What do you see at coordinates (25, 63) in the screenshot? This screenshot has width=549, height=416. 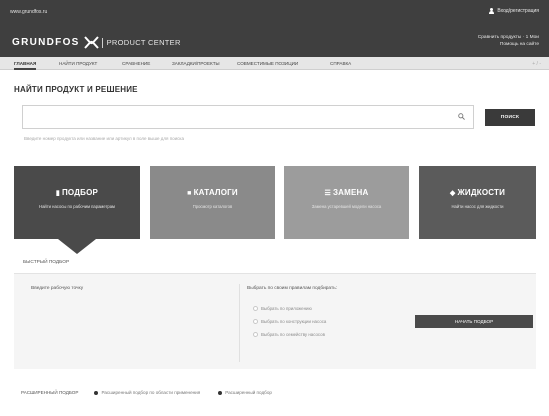 I see `nav-home: ГЛАВНАЯ` at bounding box center [25, 63].